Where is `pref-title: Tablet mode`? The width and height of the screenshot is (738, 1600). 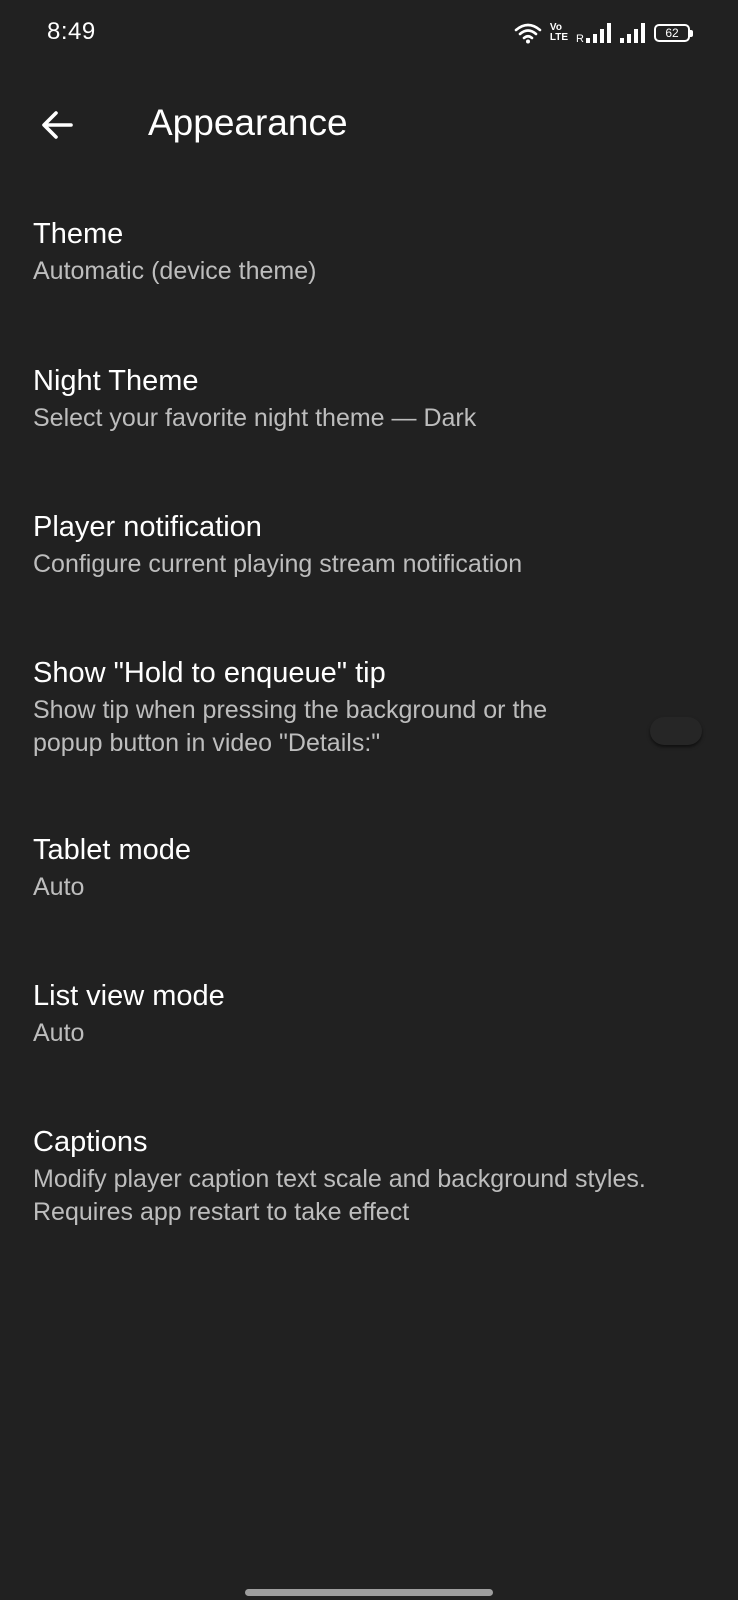 pref-title: Tablet mode is located at coordinates (112, 850).